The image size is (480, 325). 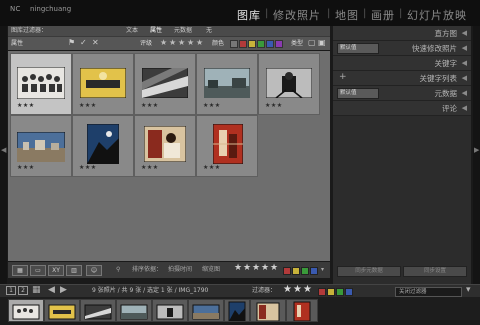 What do you see at coordinates (95, 42) in the screenshot?
I see `flag-reject-icon: ✕` at bounding box center [95, 42].